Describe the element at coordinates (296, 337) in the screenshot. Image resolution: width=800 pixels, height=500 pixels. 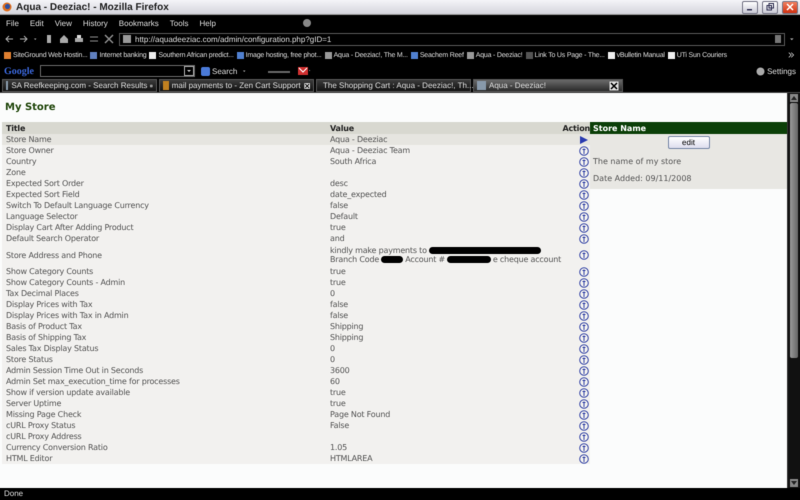
I see `table-row: Basis of Shipping Tax Shipping` at that location.